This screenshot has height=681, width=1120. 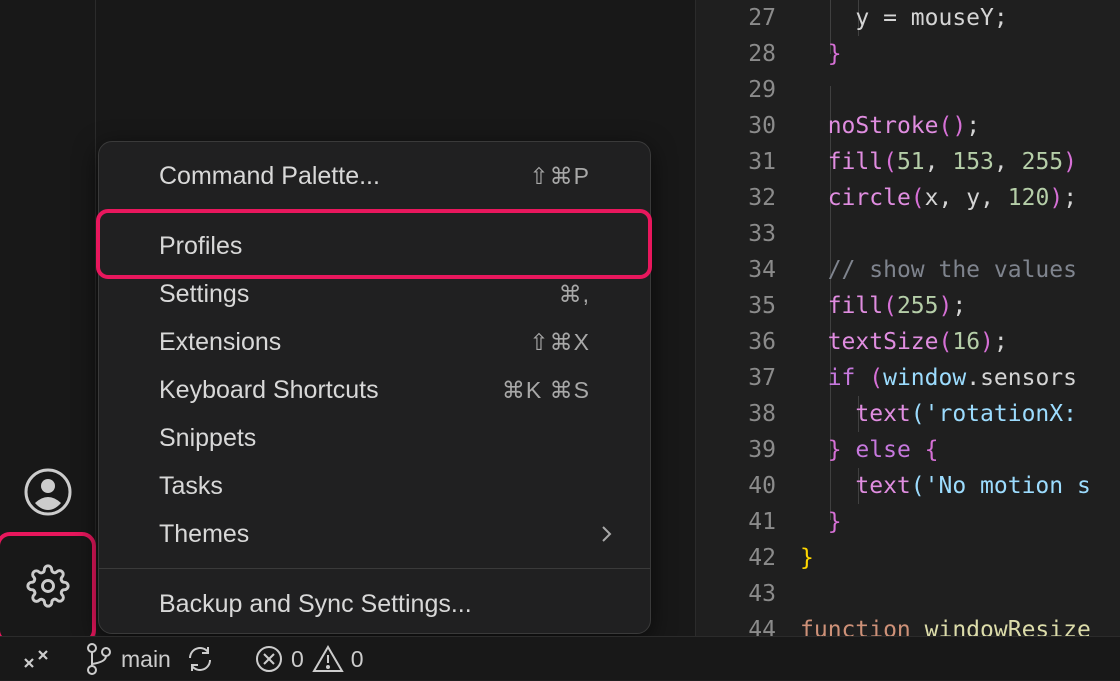 What do you see at coordinates (762, 90) in the screenshot?
I see `line-number: 29` at bounding box center [762, 90].